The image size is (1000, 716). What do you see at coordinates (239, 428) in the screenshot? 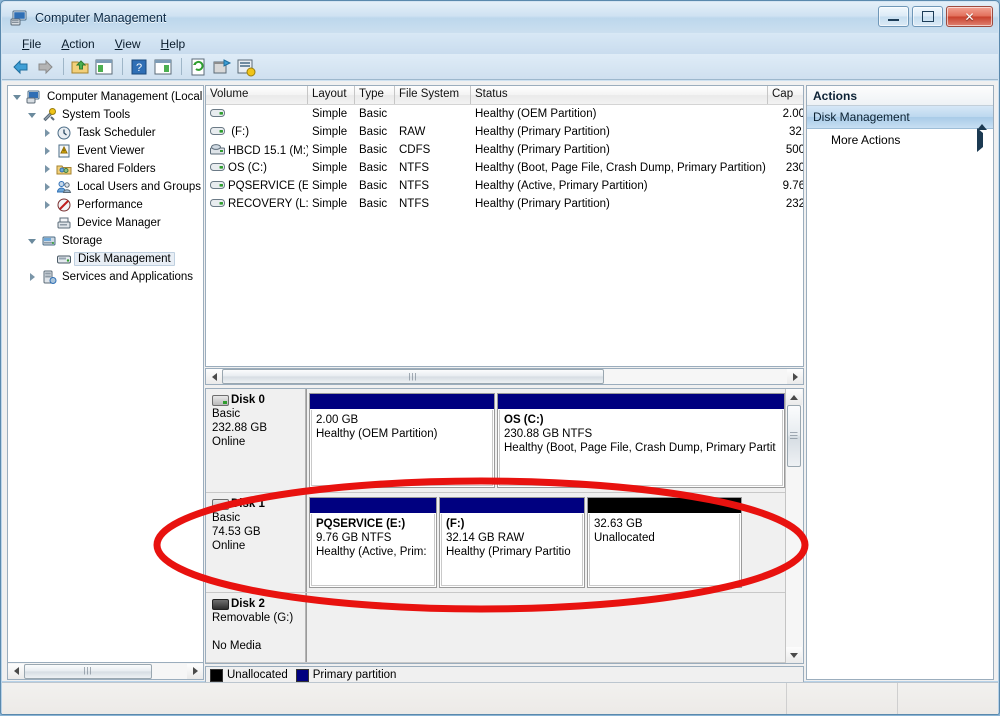
I see `disk-size-label: 232.88 GB` at bounding box center [239, 428].